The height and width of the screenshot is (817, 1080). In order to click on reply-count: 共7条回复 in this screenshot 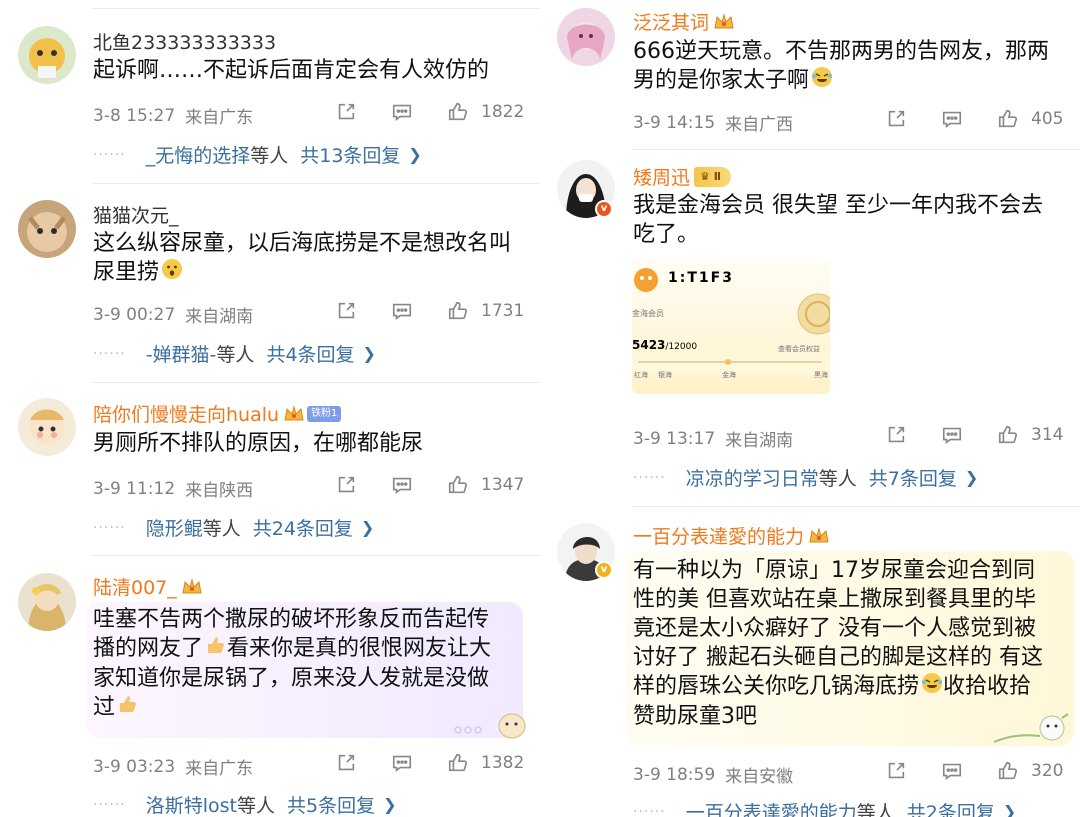, I will do `click(913, 477)`.